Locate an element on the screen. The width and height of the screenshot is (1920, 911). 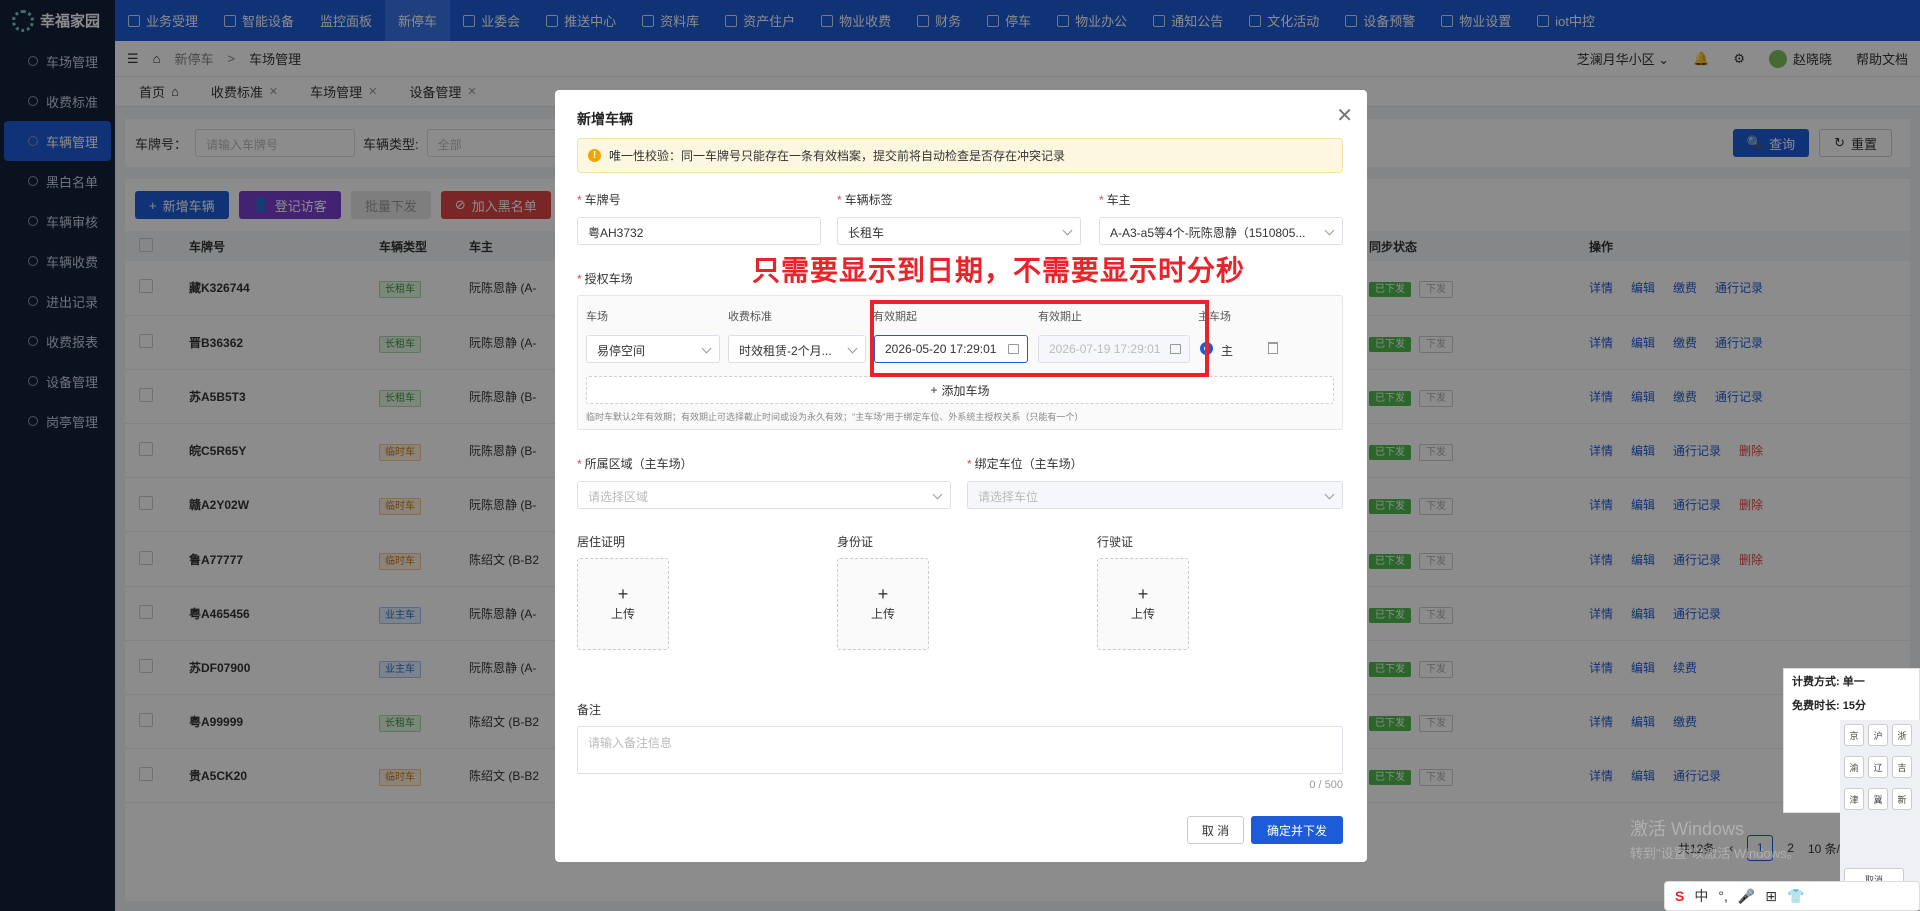
ime-punct: °, is located at coordinates (1723, 896).